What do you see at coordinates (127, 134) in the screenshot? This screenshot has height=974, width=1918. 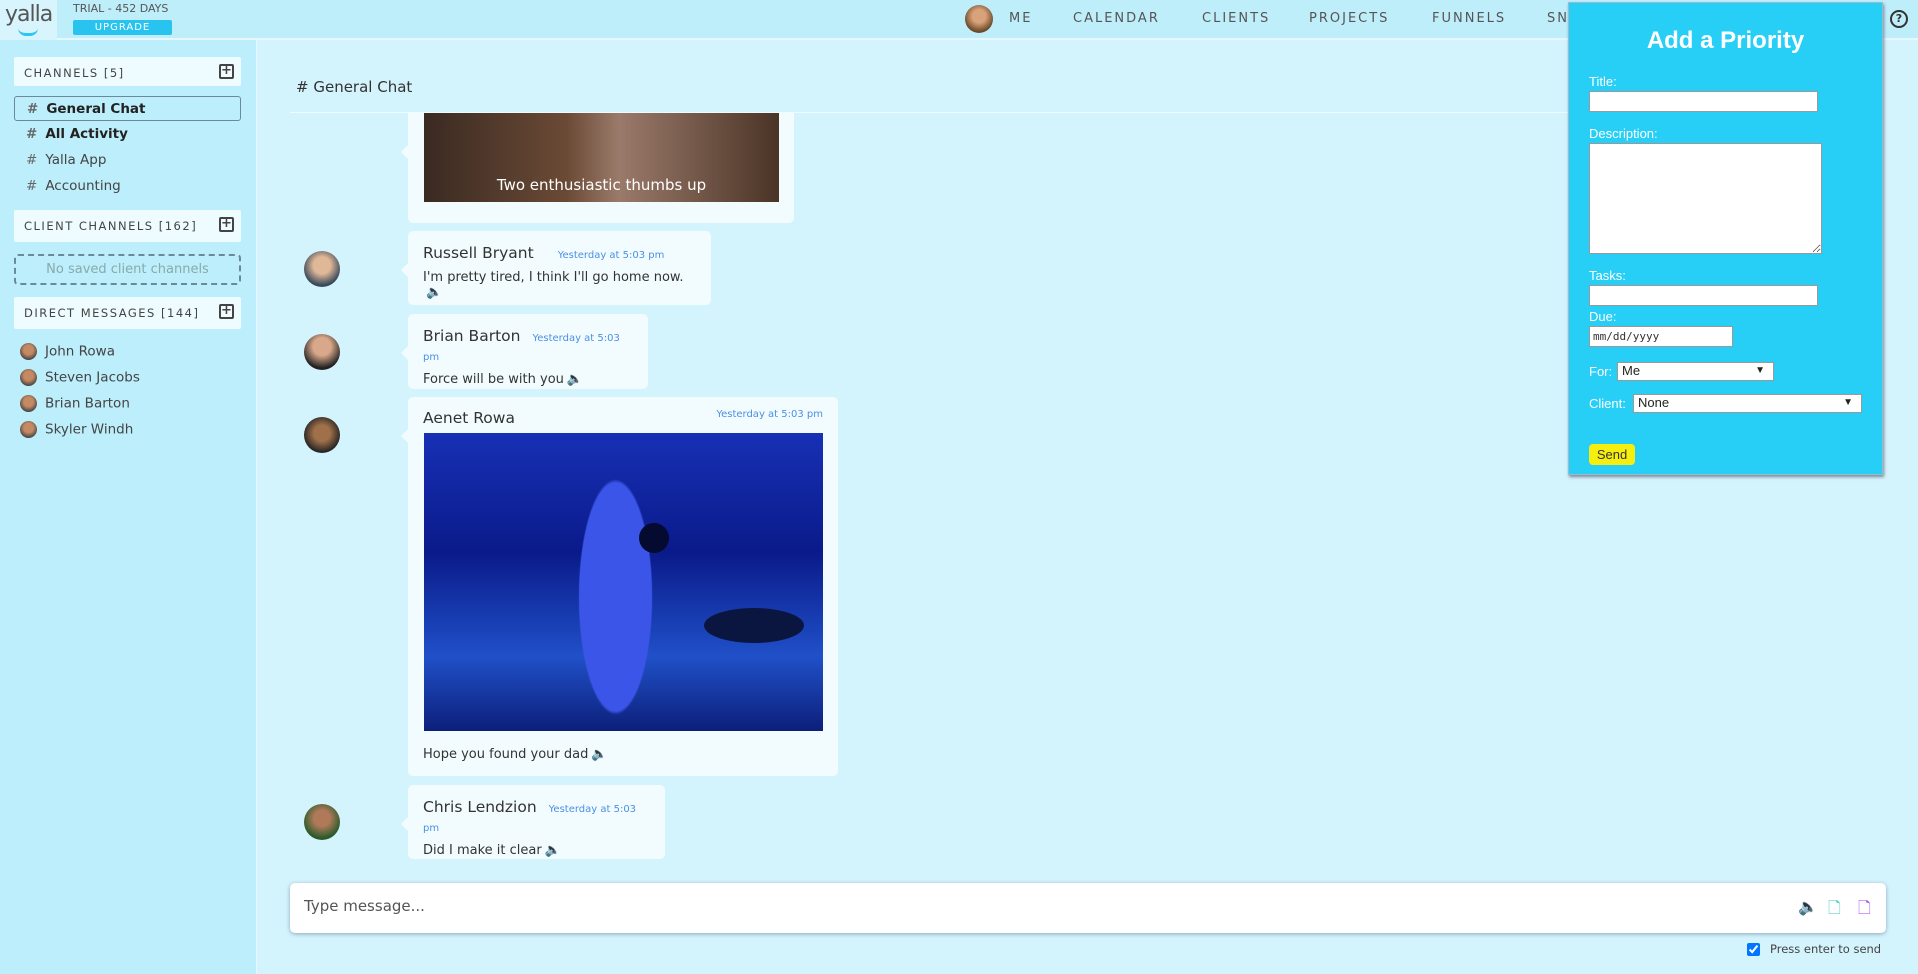 I see `channel-all-activity: # All Activity` at bounding box center [127, 134].